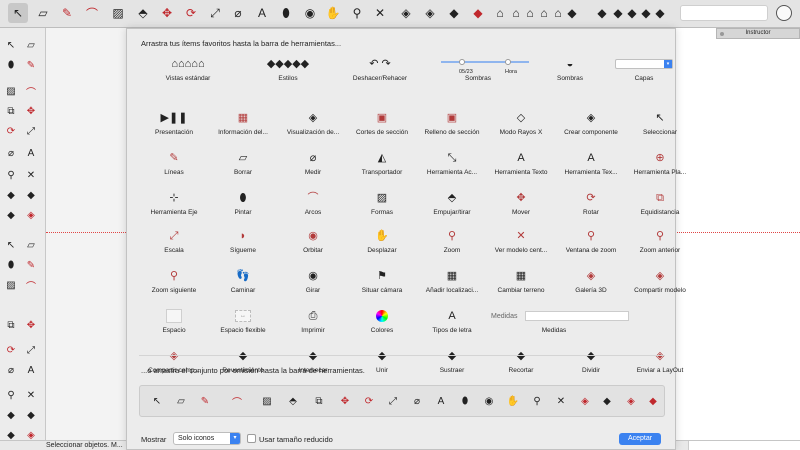 The width and height of the screenshot is (800, 450). I want to click on styles-icon: ◆, so click(572, 13).